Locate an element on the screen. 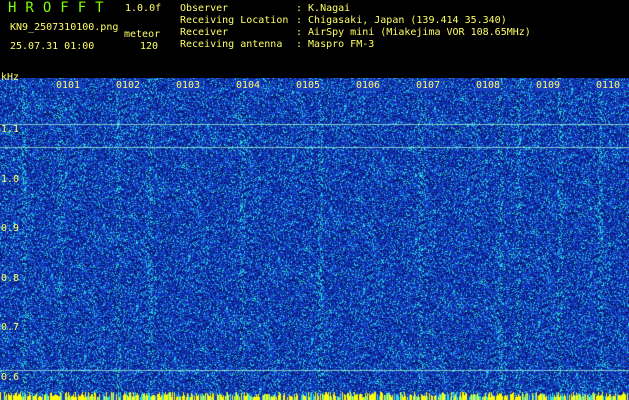 Image resolution: width=629 pixels, height=400 pixels. filename-label: KN9_2507310100.png is located at coordinates (64, 27).